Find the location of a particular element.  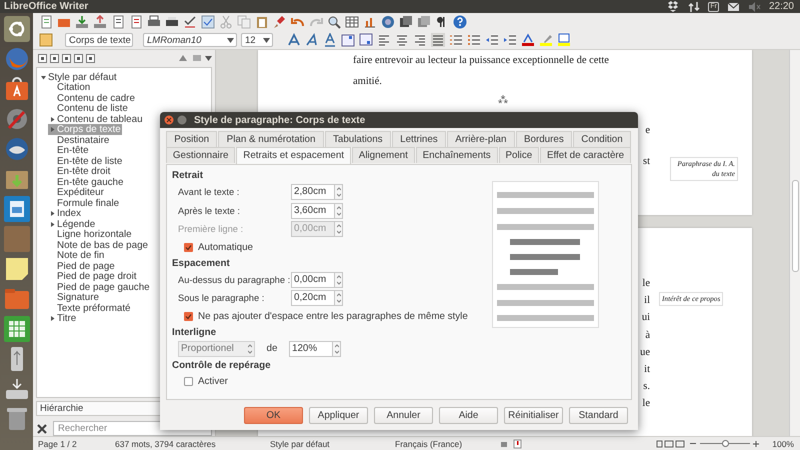

tab: Alignement is located at coordinates (383, 155).